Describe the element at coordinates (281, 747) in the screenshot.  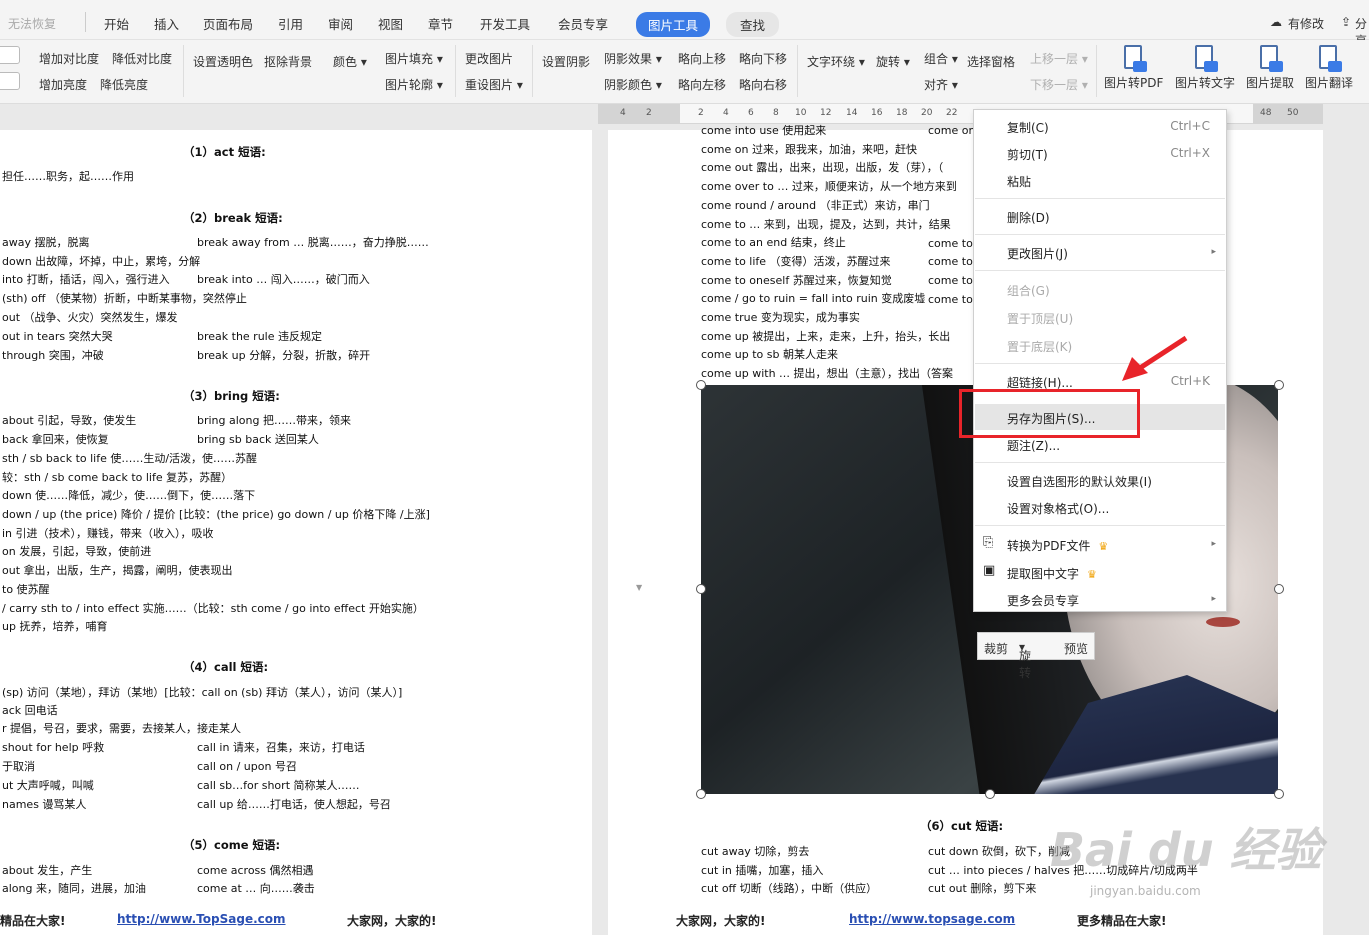
I see `list-item: call in 请来，召集，来访，打电话` at that location.